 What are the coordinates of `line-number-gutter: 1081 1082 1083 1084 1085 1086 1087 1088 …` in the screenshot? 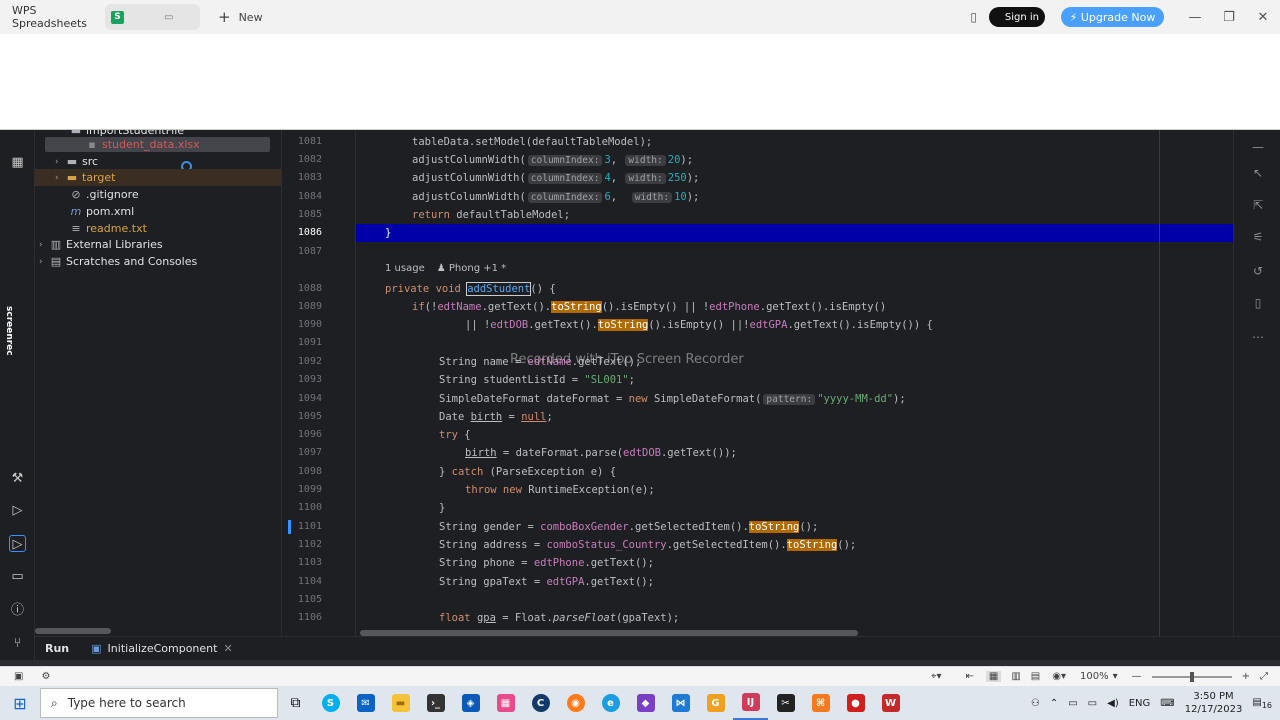 It's located at (319, 383).